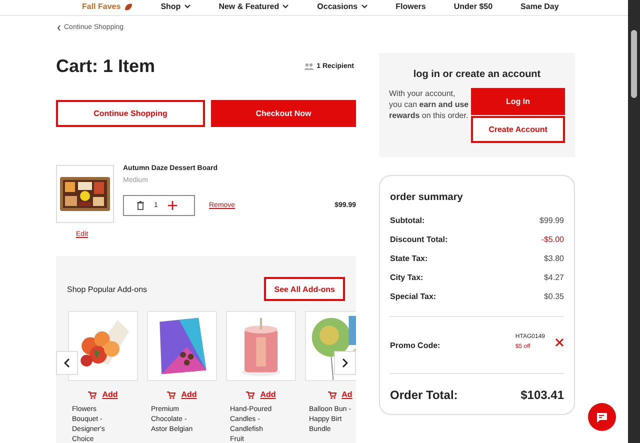  I want to click on total-label: Order Total:, so click(424, 395).